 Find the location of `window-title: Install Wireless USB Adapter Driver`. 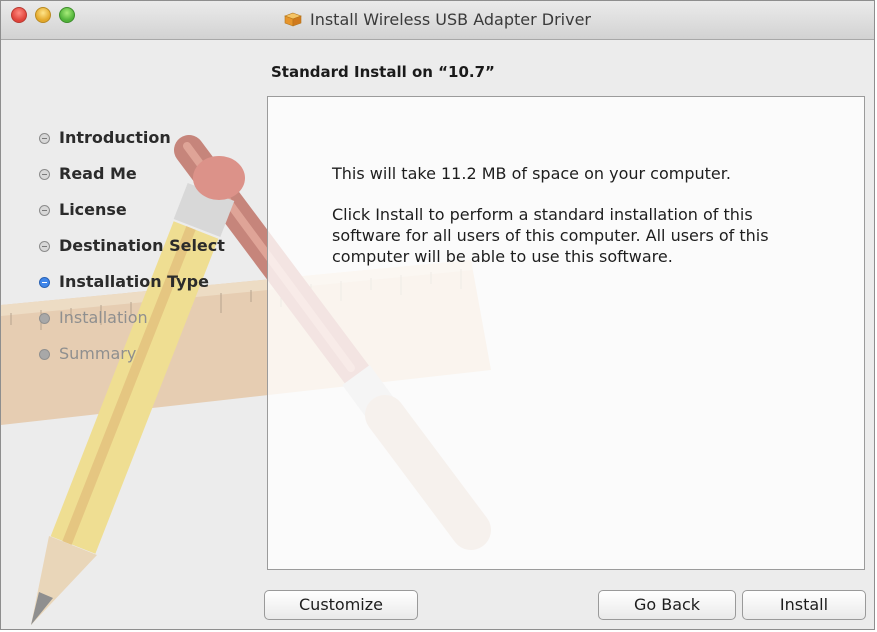

window-title: Install Wireless USB Adapter Driver is located at coordinates (437, 19).